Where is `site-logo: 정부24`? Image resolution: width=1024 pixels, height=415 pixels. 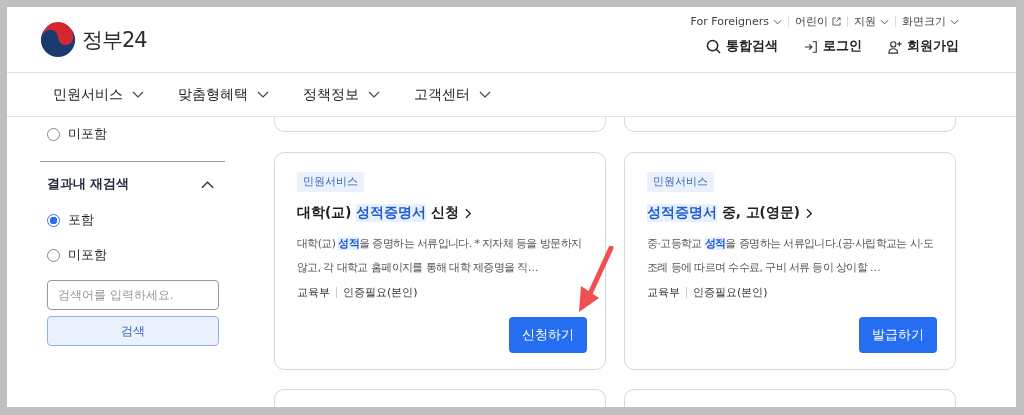
site-logo: 정부24 is located at coordinates (93, 39).